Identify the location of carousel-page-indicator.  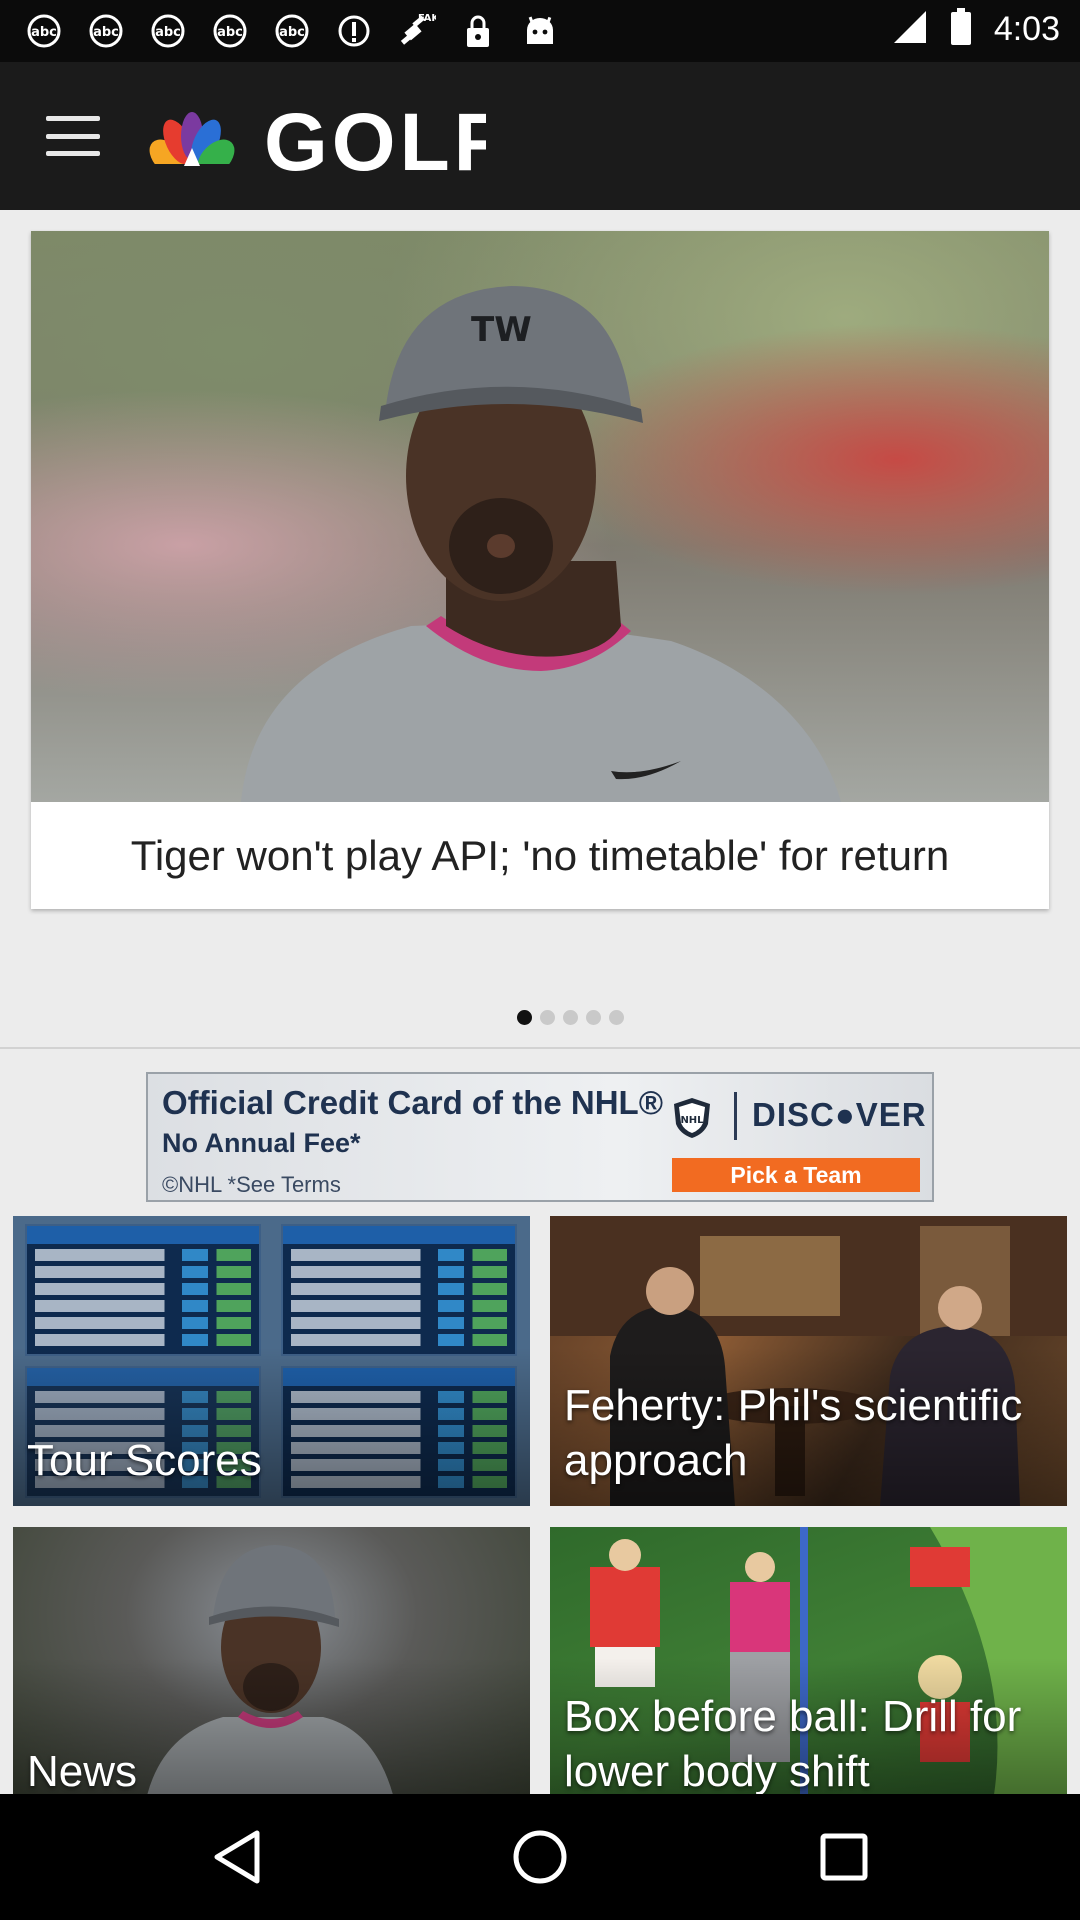
(540, 1017).